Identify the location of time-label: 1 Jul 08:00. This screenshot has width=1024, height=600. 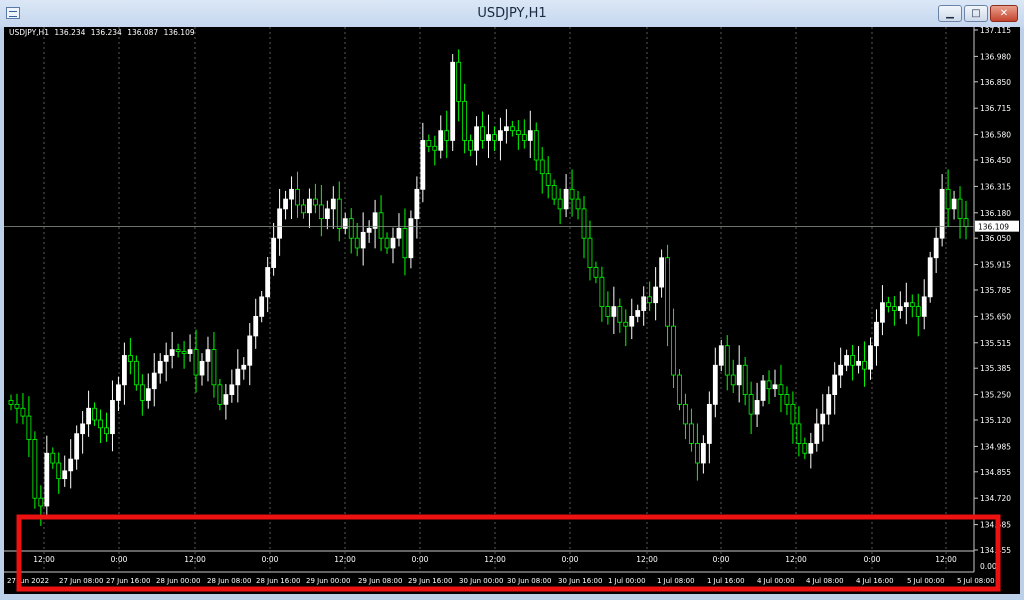
(676, 581).